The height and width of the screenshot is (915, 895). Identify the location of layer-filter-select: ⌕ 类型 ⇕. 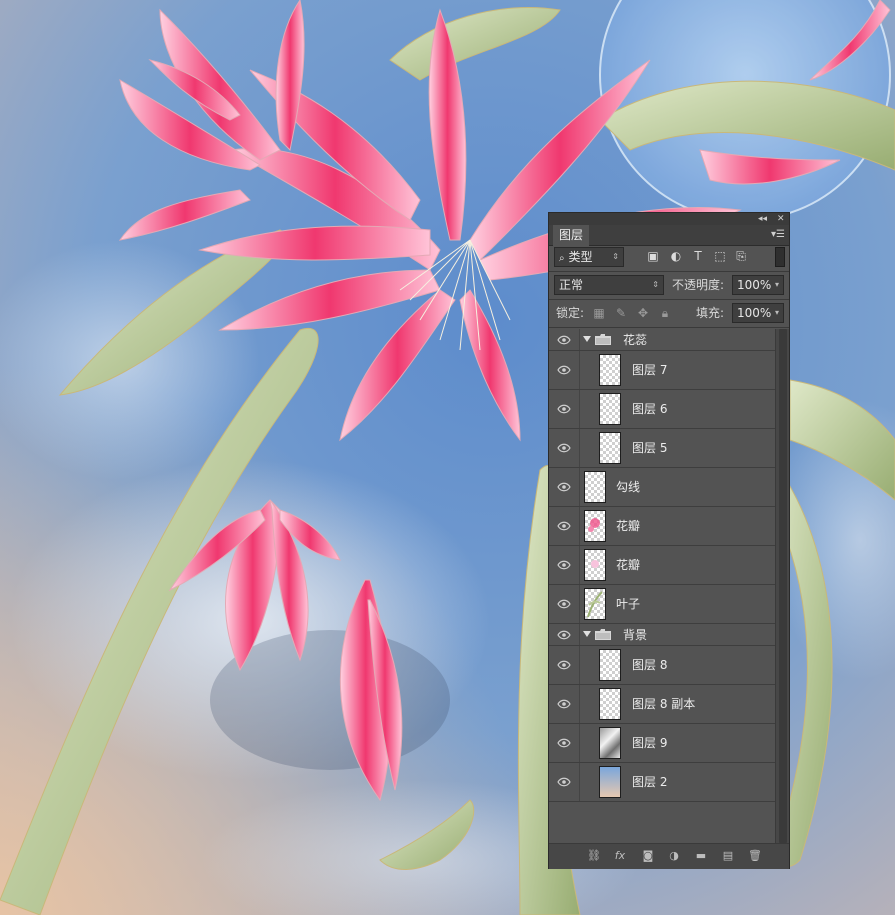
(589, 257).